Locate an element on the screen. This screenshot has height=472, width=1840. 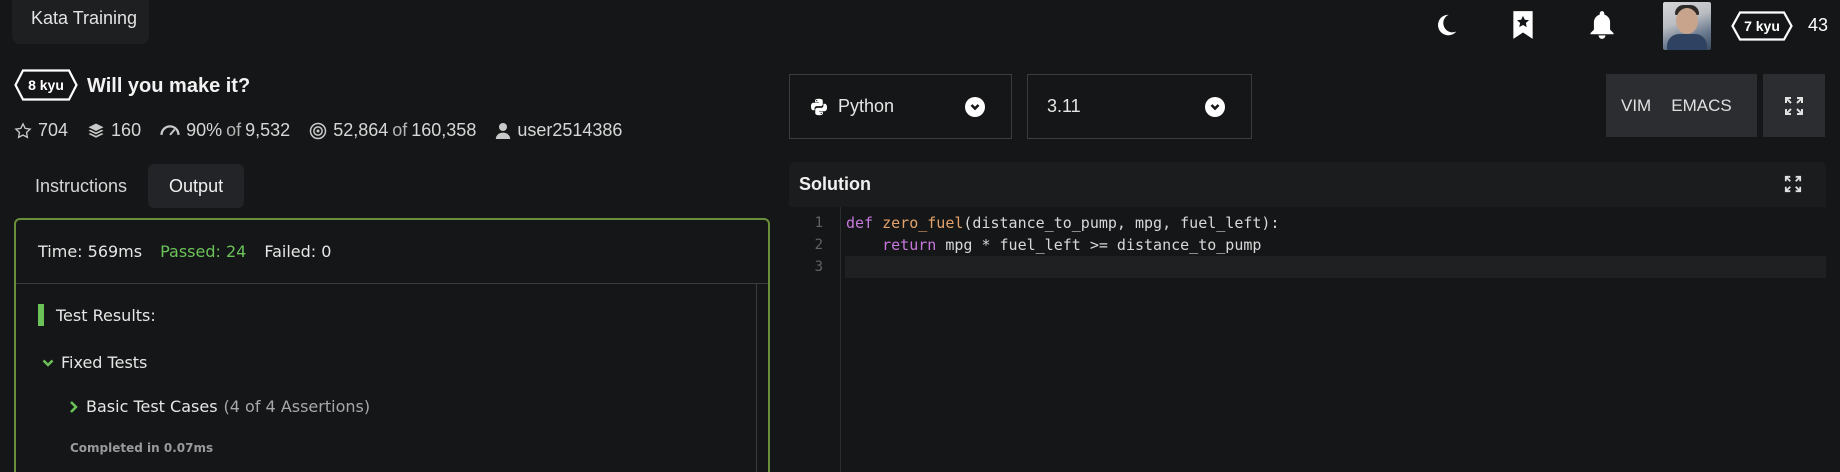
kata-tabs: Instructions Output is located at coordinates (129, 186).